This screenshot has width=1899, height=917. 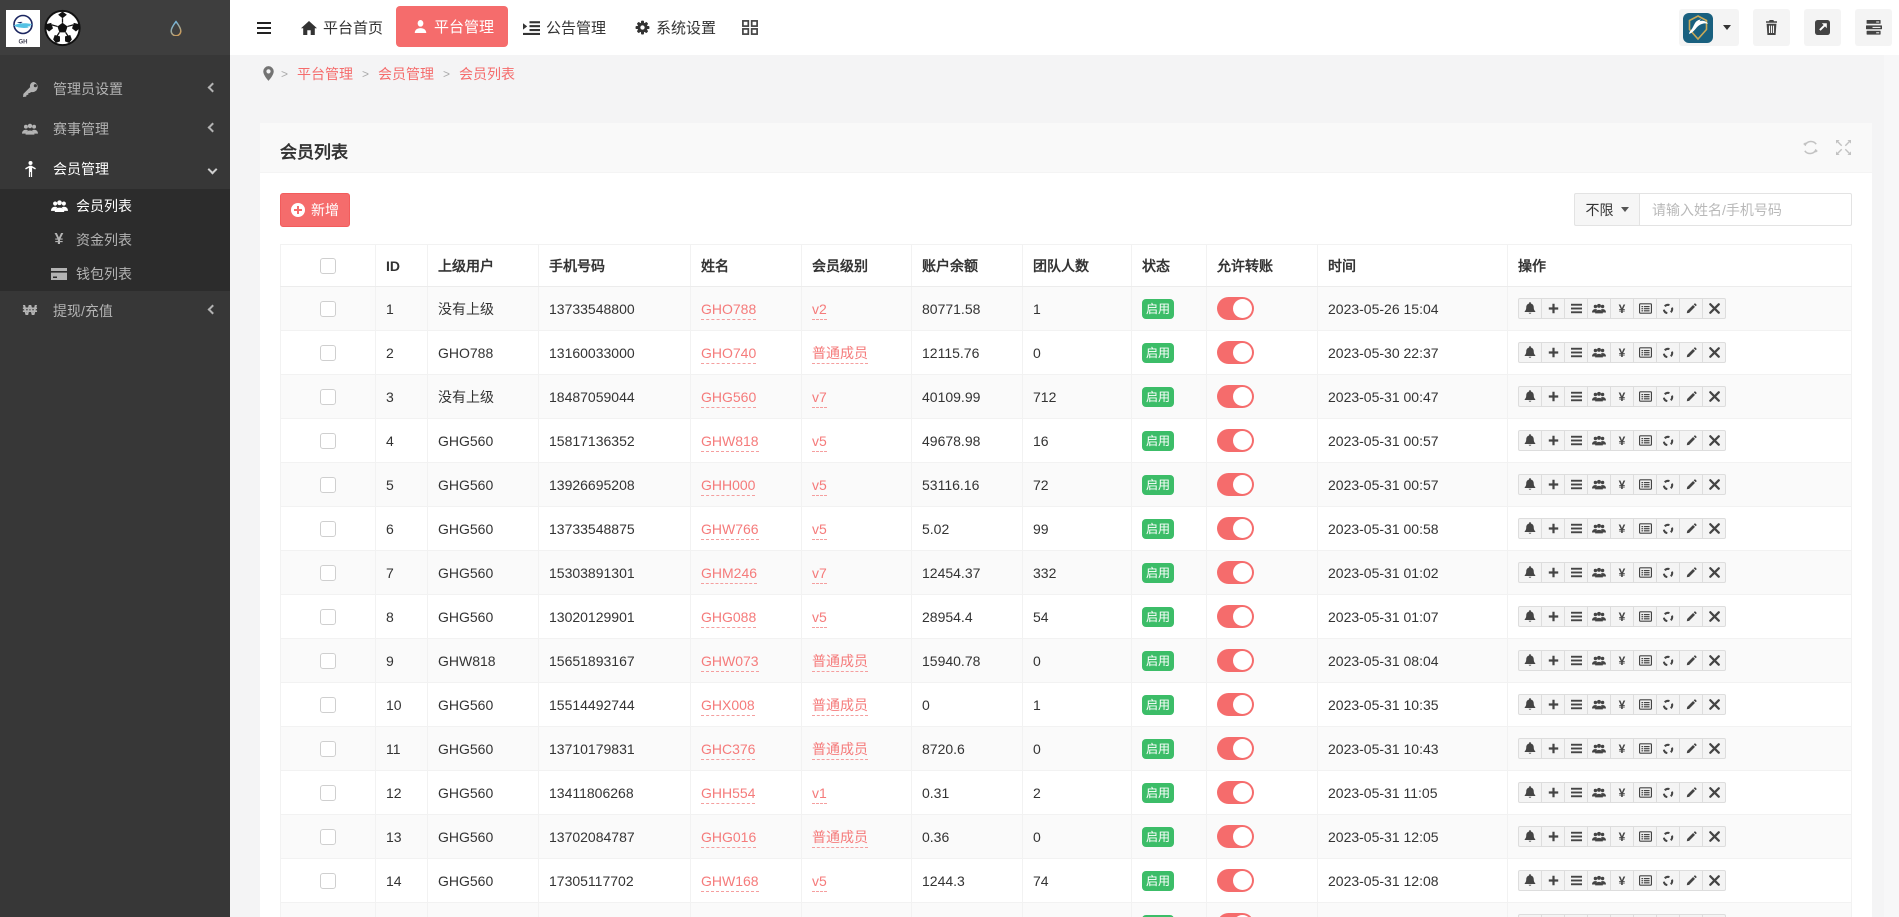 I want to click on svg-text: GH, so click(x=23, y=43).